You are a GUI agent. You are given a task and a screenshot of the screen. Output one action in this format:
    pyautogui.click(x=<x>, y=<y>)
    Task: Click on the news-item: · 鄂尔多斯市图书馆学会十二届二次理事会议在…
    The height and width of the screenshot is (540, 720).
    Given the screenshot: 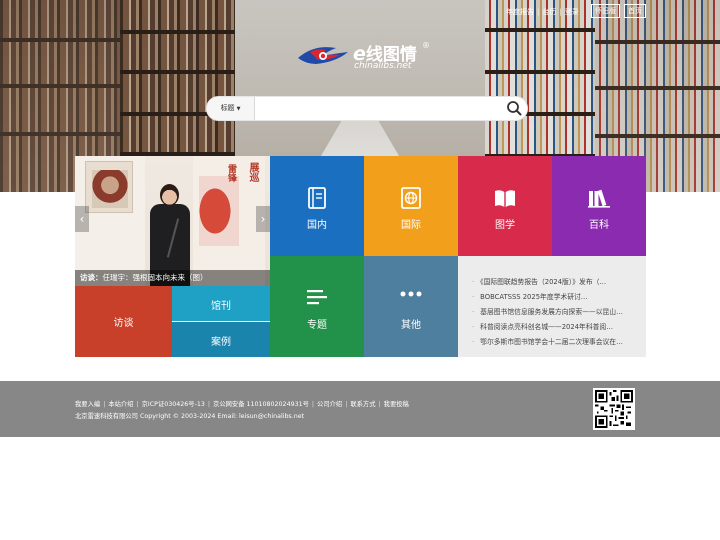 What is the action you would take?
    pyautogui.click(x=556, y=342)
    